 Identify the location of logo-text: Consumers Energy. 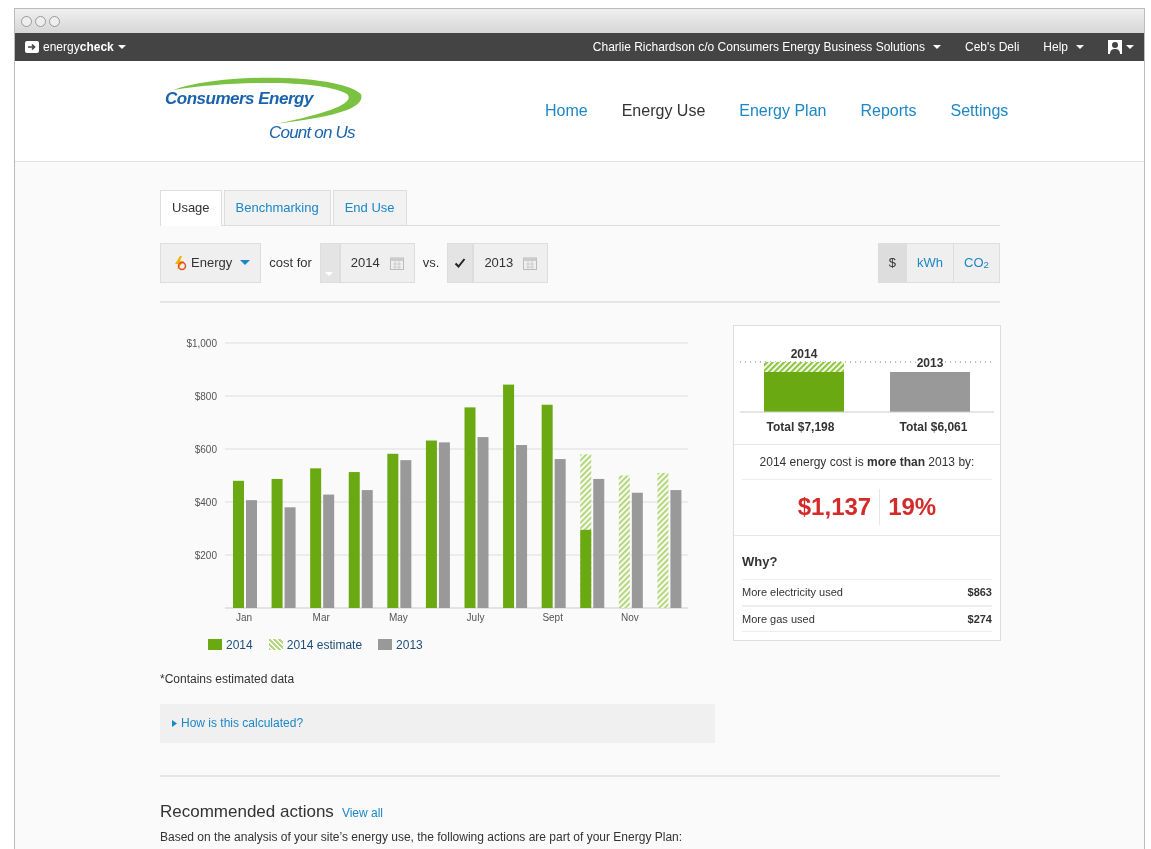
(239, 99).